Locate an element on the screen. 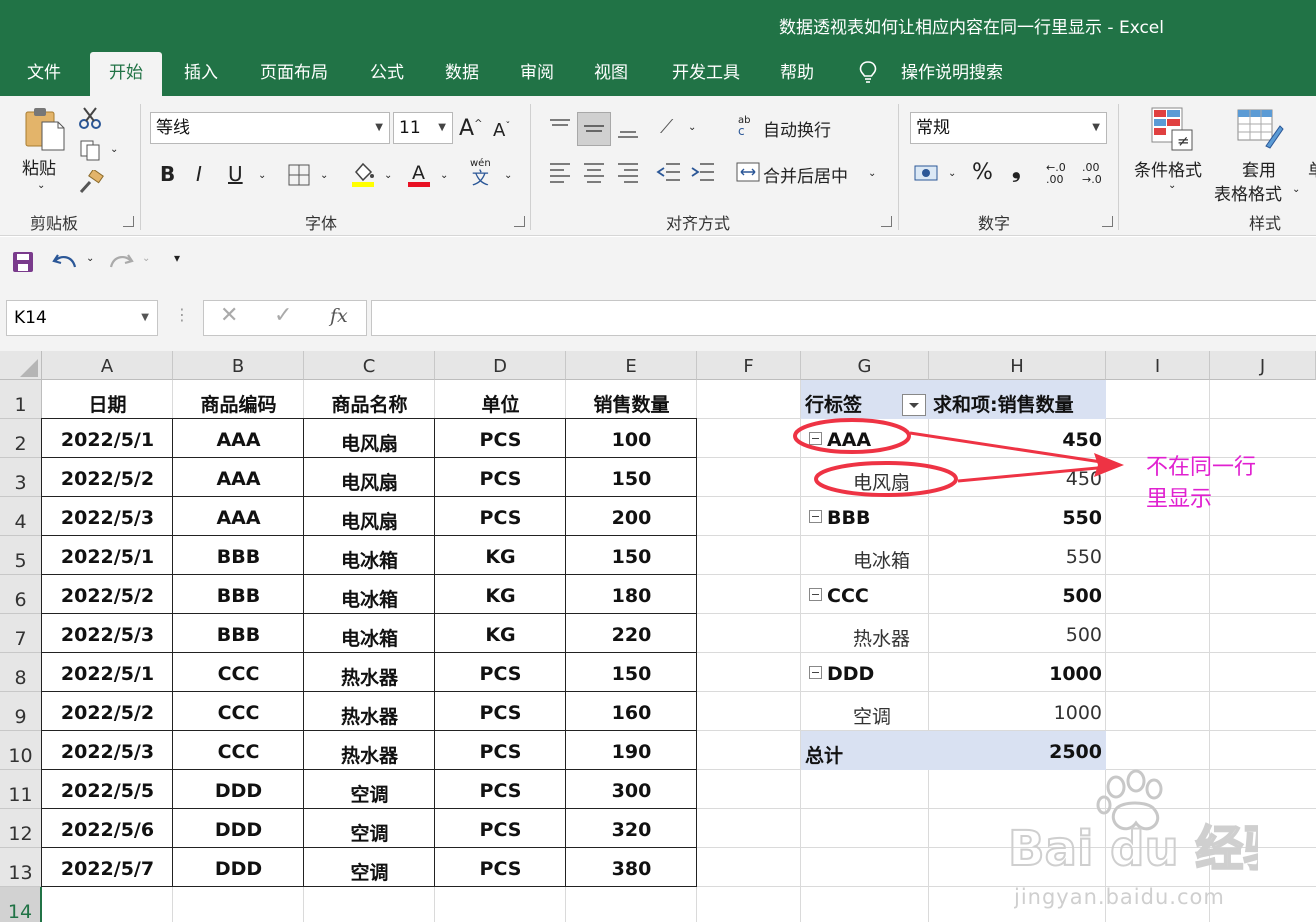 The width and height of the screenshot is (1316, 922). orientation-icon: ⟋ is located at coordinates (666, 127).